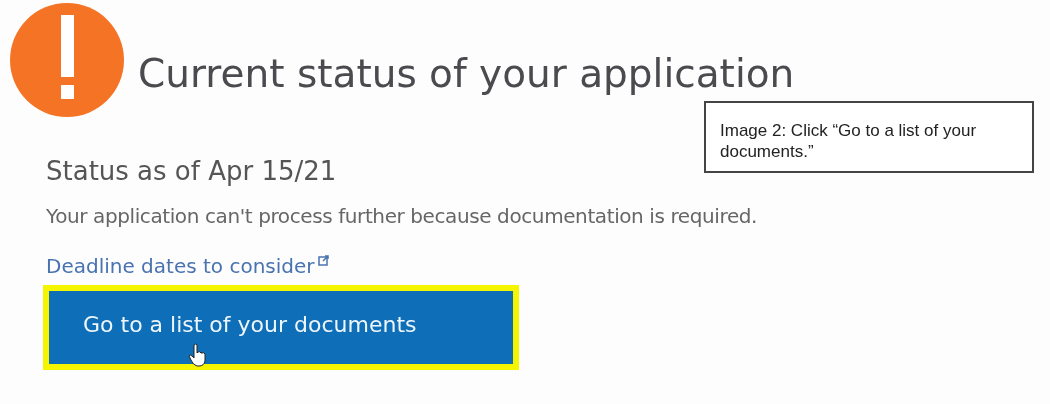 The image size is (1050, 404). Describe the element at coordinates (466, 73) in the screenshot. I see `page-title: Current status of your application` at that location.